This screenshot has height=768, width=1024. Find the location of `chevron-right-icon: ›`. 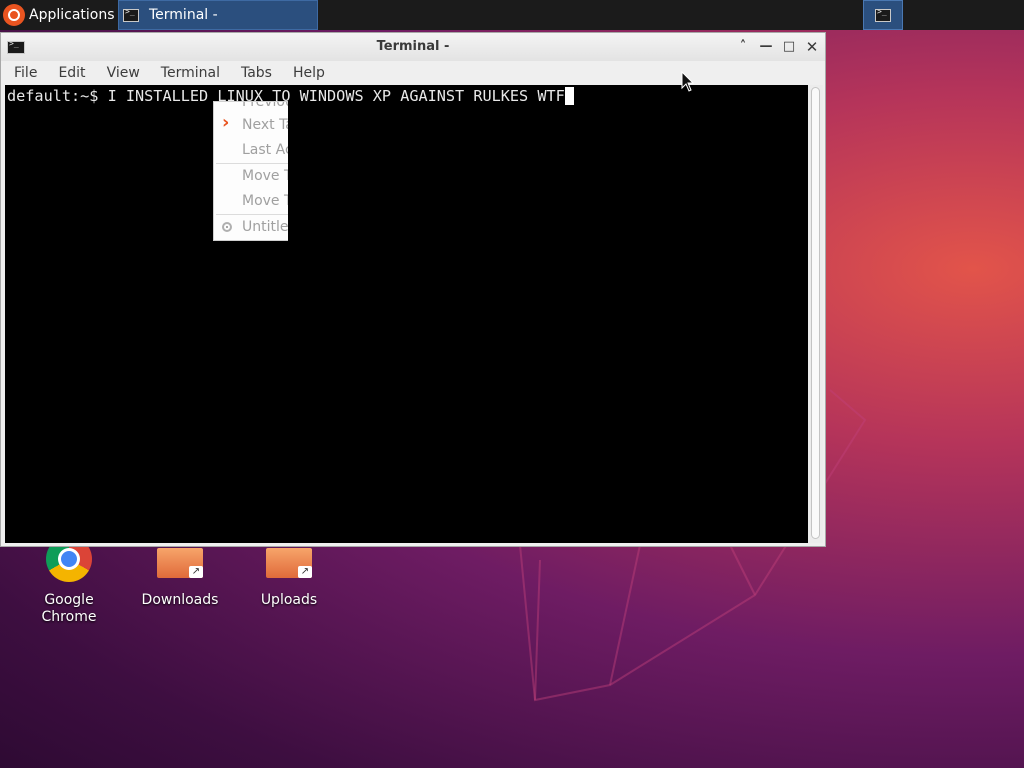

chevron-right-icon: › is located at coordinates (226, 122).